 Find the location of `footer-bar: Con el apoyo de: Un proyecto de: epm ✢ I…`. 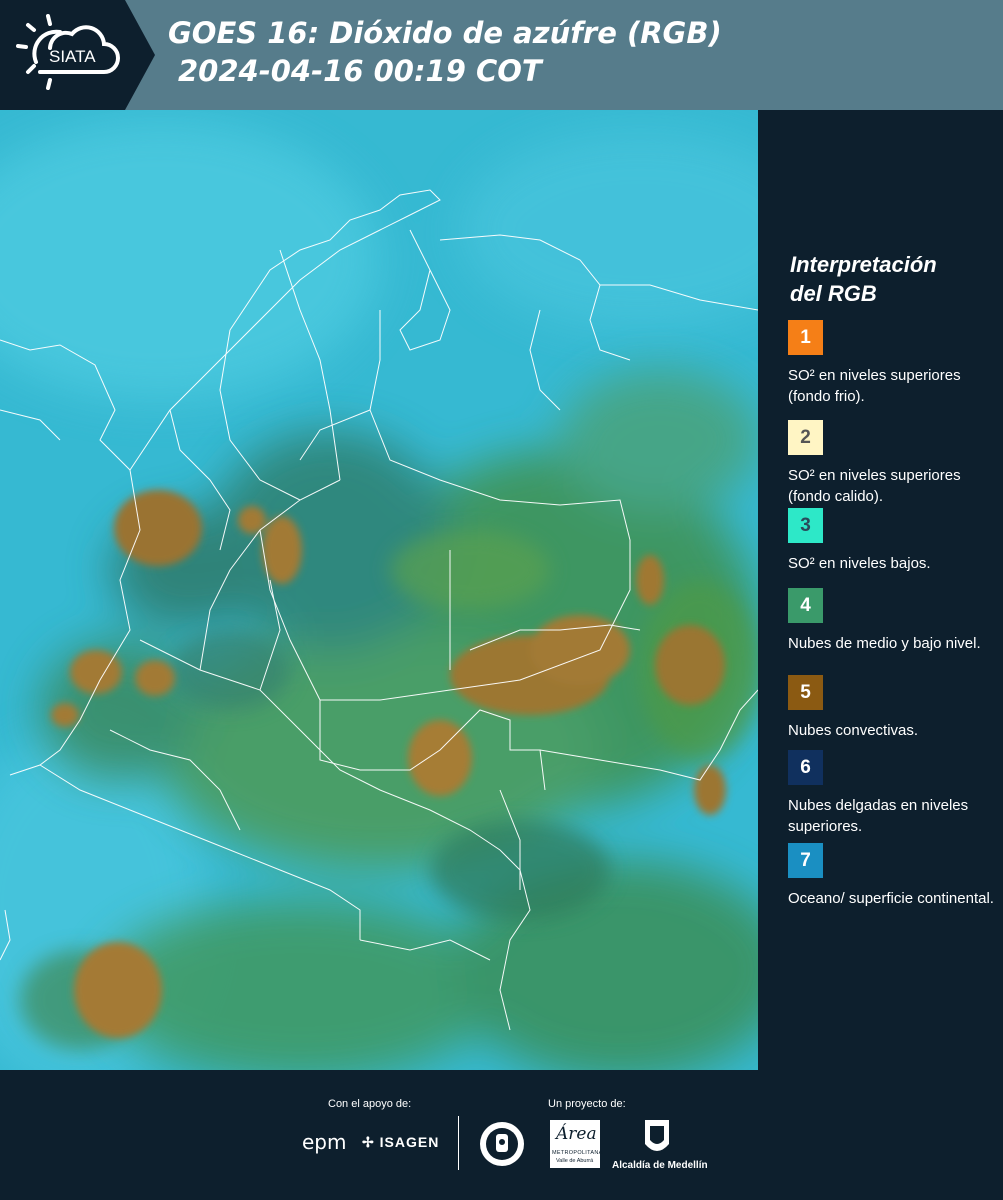

footer-bar: Con el apoyo de: Un proyecto de: epm ✢ I… is located at coordinates (501, 1135).